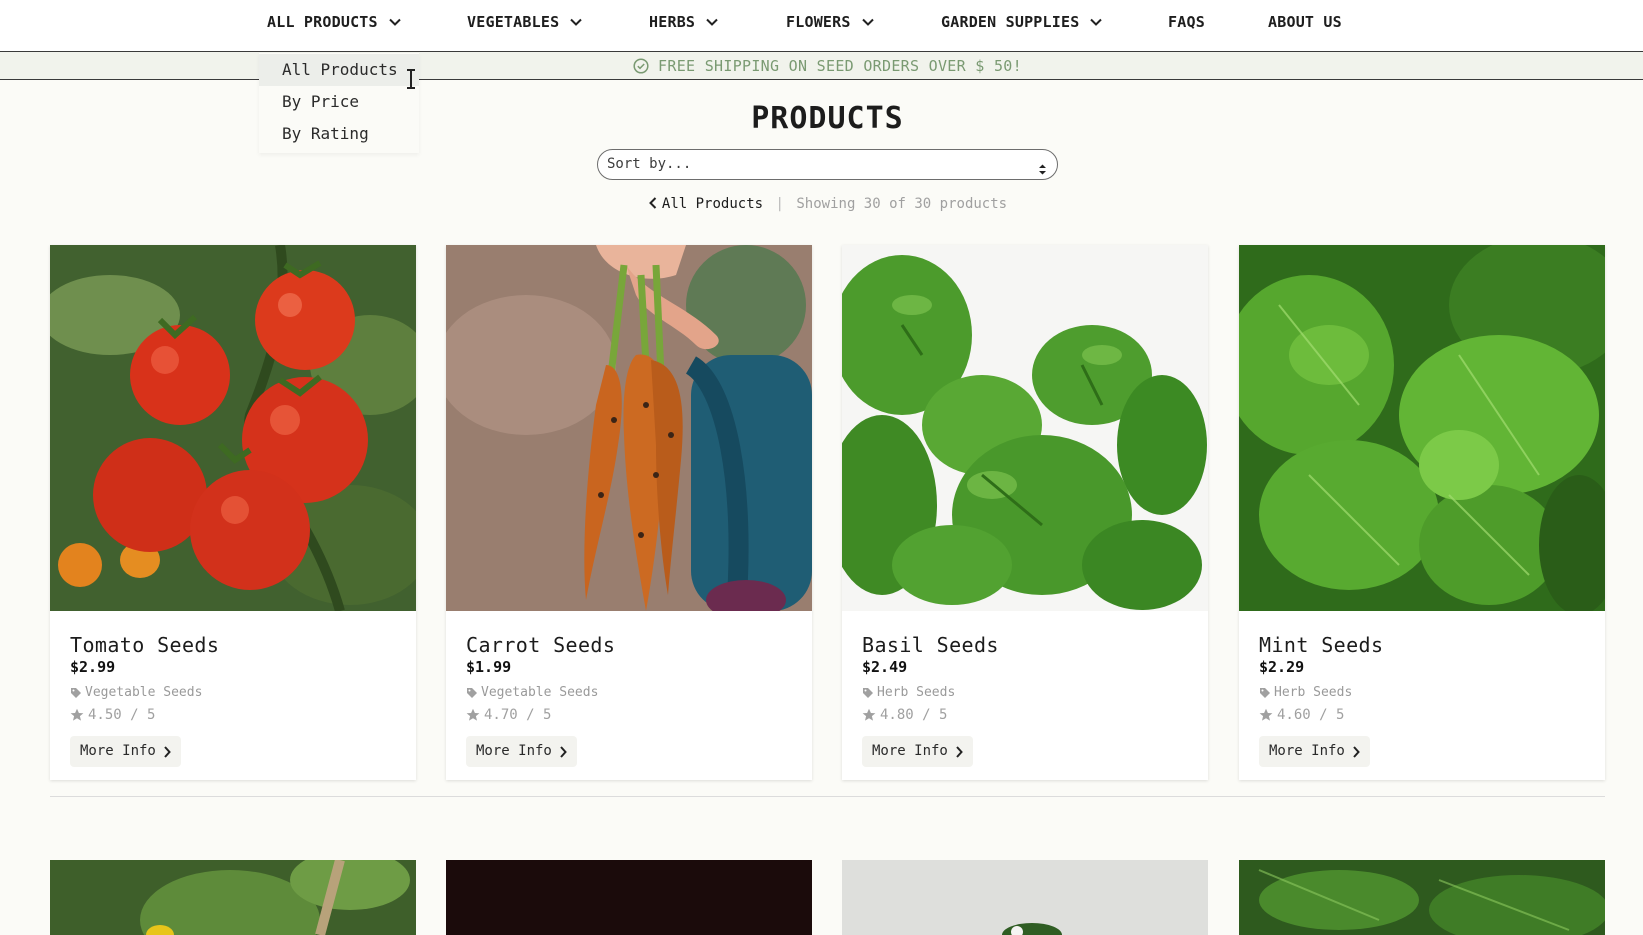  I want to click on text-cursor-icon, so click(411, 79).